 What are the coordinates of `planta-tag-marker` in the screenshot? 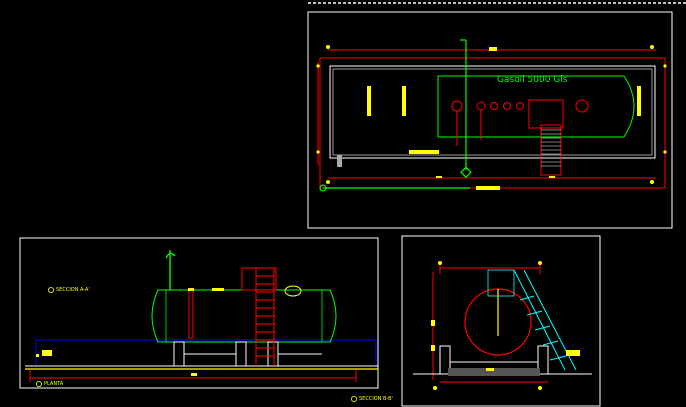 It's located at (39, 383).